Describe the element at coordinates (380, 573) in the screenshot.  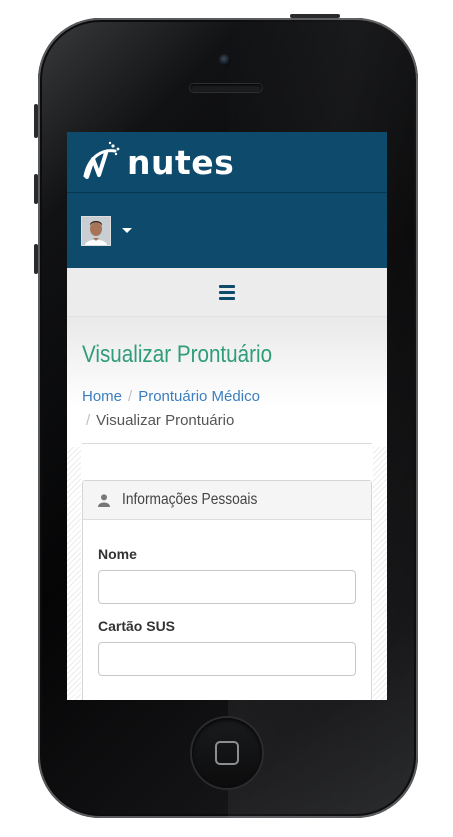
I see `right-texture` at that location.